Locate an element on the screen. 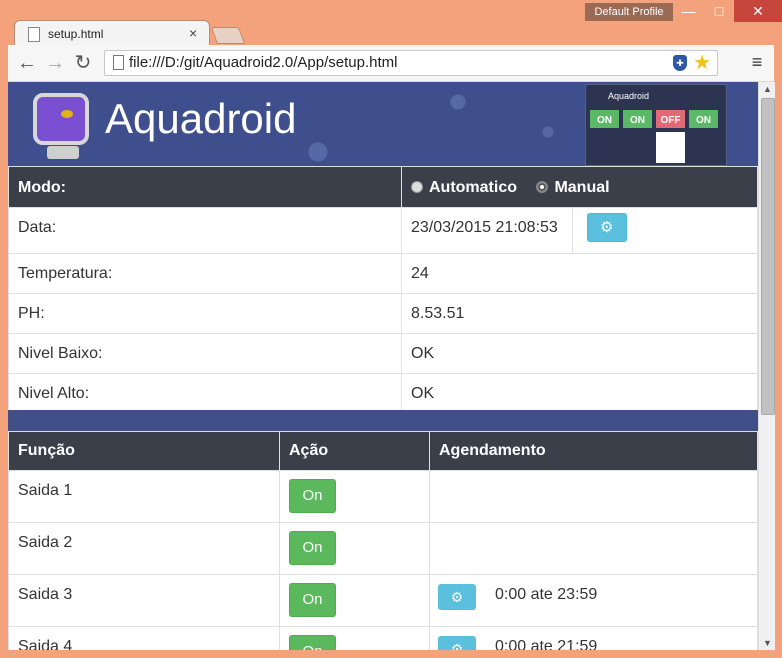 Image resolution: width=782 pixels, height=658 pixels. date-value: 23/03/2015 21:08:53 is located at coordinates (484, 227).